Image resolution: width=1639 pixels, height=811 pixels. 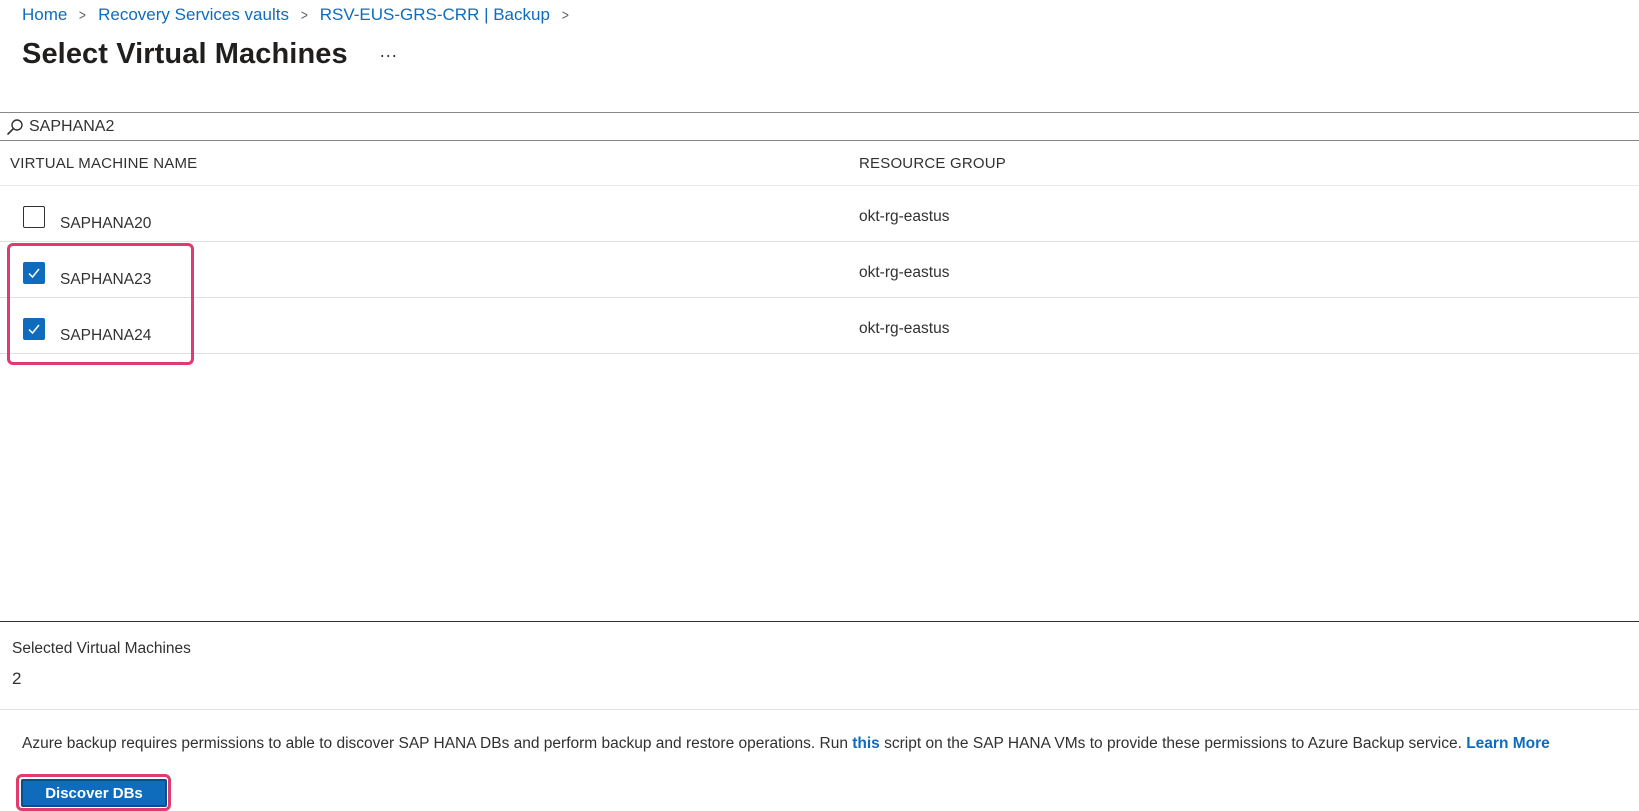 What do you see at coordinates (819, 163) in the screenshot?
I see `table-header: VIRTUAL MACHINE NAME RESOURCE GROUP` at bounding box center [819, 163].